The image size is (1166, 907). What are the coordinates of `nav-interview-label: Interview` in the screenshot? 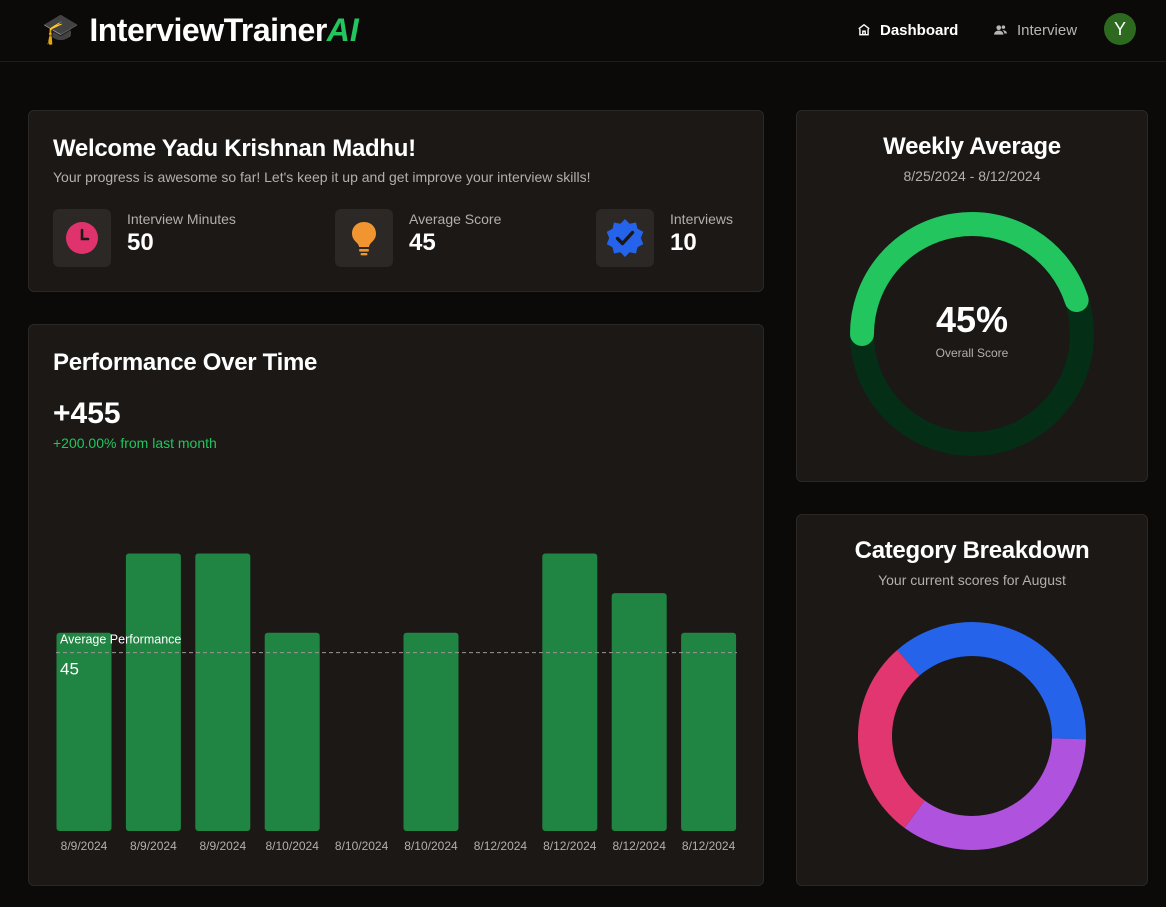 It's located at (1047, 30).